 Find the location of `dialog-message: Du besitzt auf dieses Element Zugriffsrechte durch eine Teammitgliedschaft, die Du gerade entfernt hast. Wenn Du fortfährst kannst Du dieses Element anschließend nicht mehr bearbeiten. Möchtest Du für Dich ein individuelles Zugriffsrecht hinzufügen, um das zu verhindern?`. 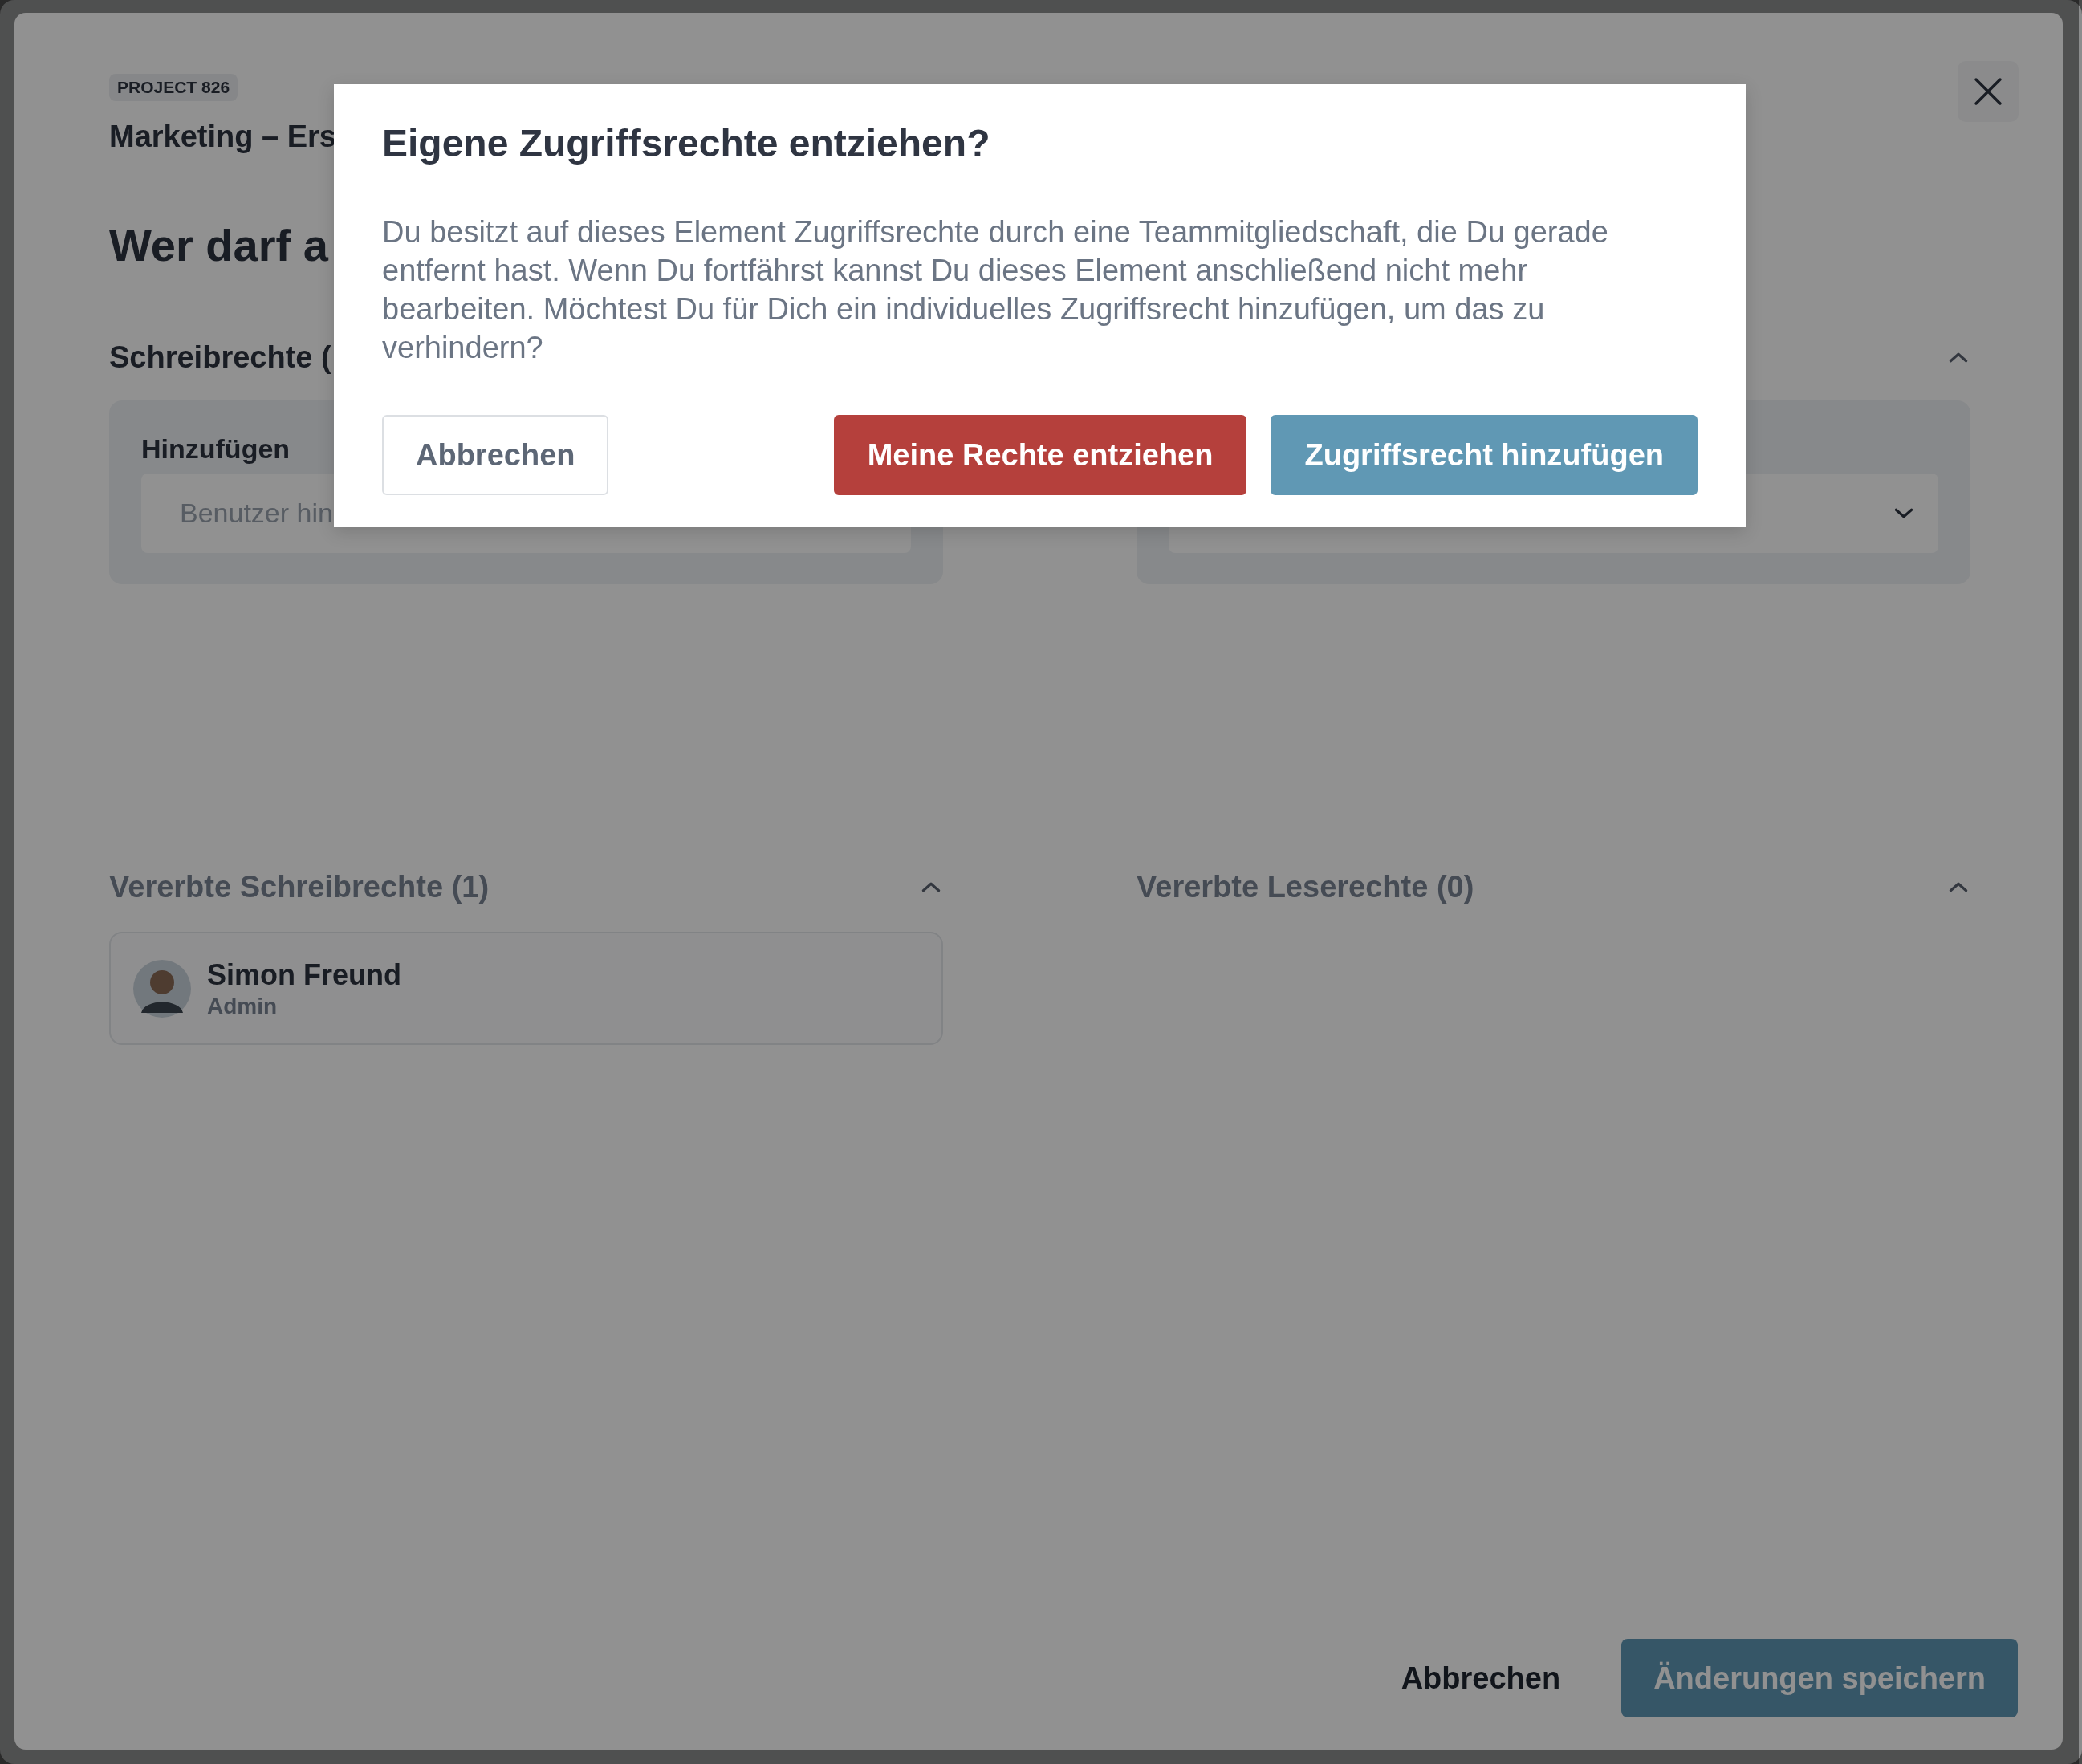

dialog-message: Du besitzt auf dieses Element Zugriffsrechte durch eine Teammitgliedschaft, die Du gerade entfernt hast. Wenn Du fortfährst kannst Du dieses Element anschließend nicht mehr bearbeiten. Möchtest Du für Dich ein individuelles Zugriffsrecht hinzufügen, um das zu verhindern? is located at coordinates (996, 290).